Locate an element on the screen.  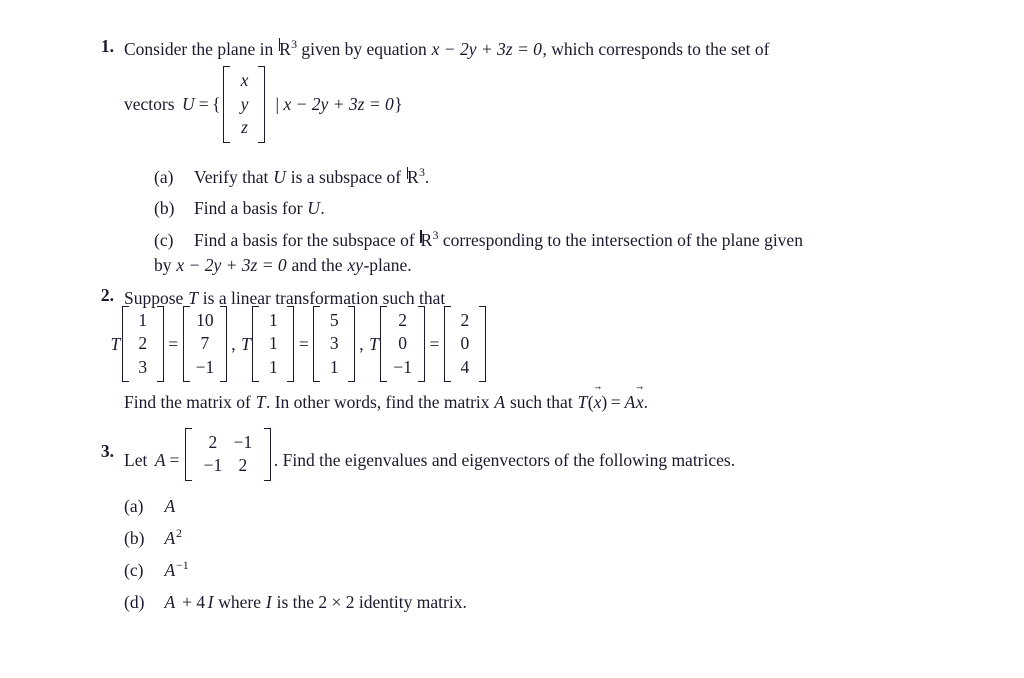
problem-1-item-b: (b) Find a basis for U. is located at coordinates (559, 208).